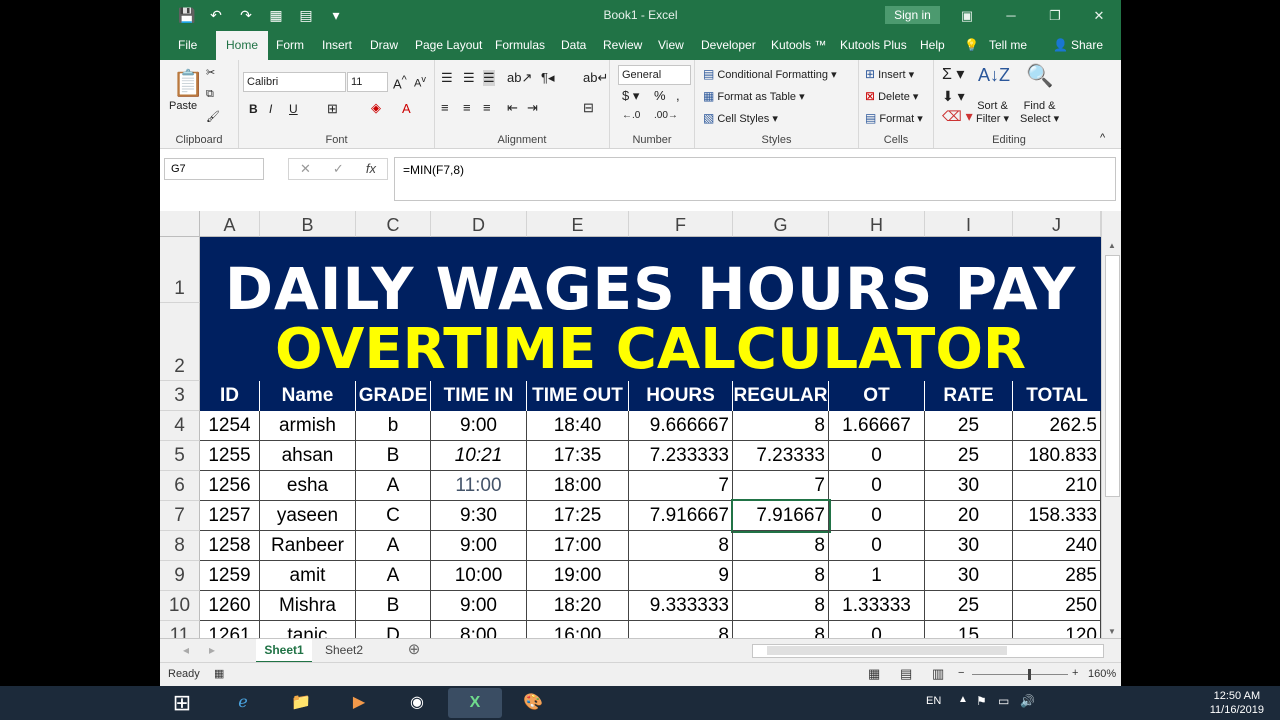 This screenshot has height=720, width=1280. What do you see at coordinates (213, 116) in the screenshot?
I see `format-painter-icon: 🖌` at bounding box center [213, 116].